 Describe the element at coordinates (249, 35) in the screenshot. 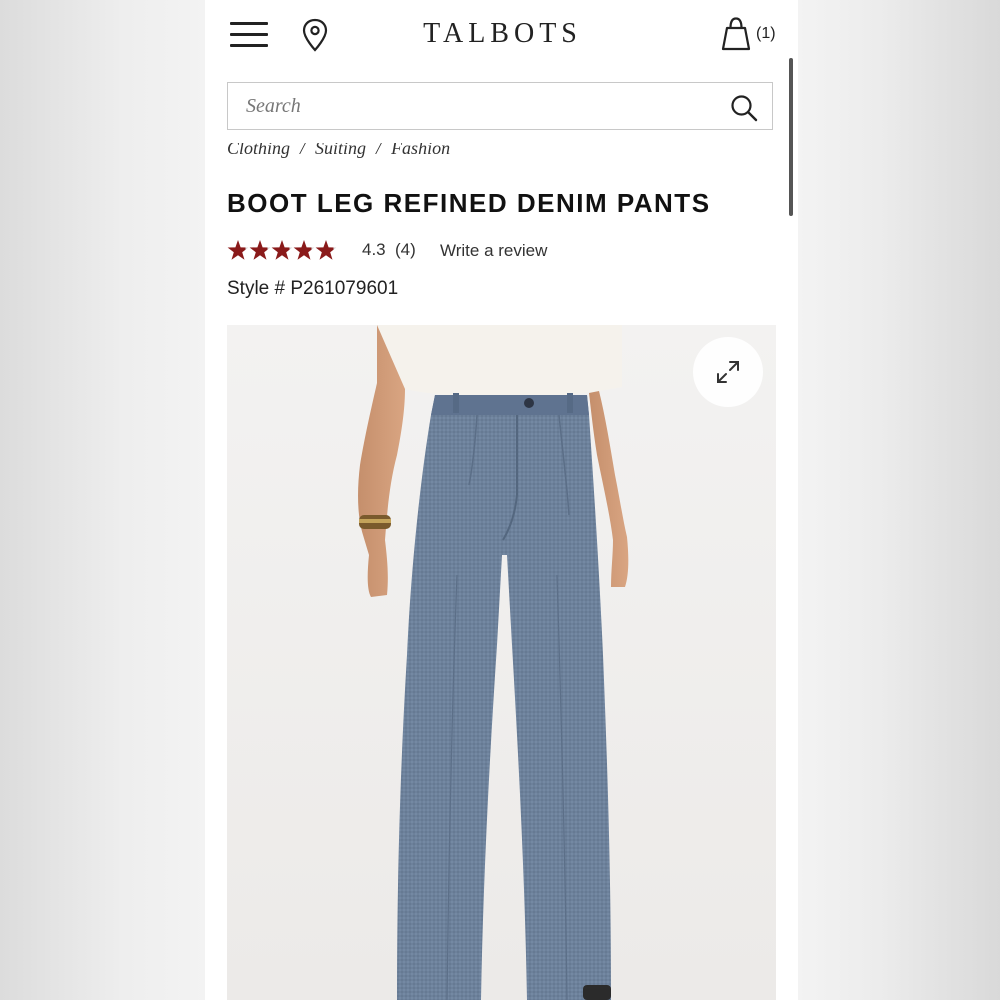

I see `hamburger-menu-icon` at that location.